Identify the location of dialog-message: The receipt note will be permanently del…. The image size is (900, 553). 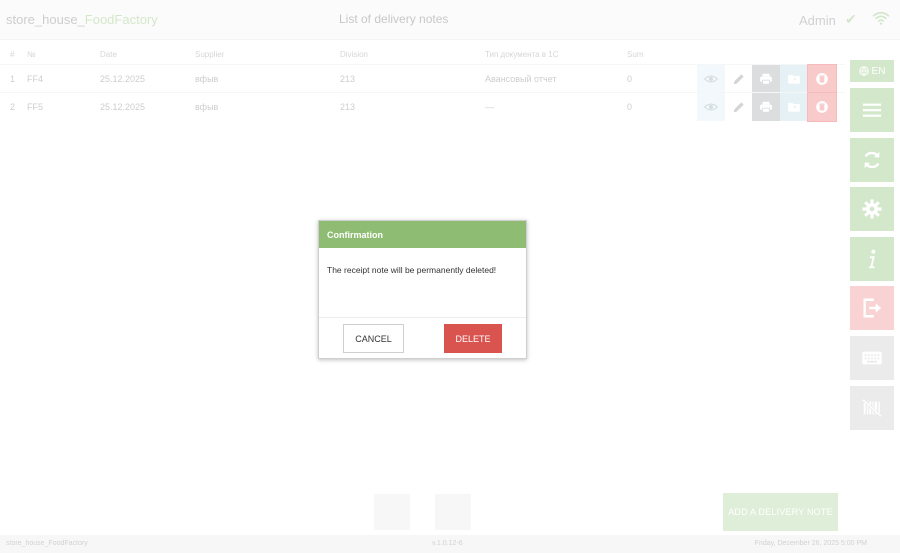
(422, 283).